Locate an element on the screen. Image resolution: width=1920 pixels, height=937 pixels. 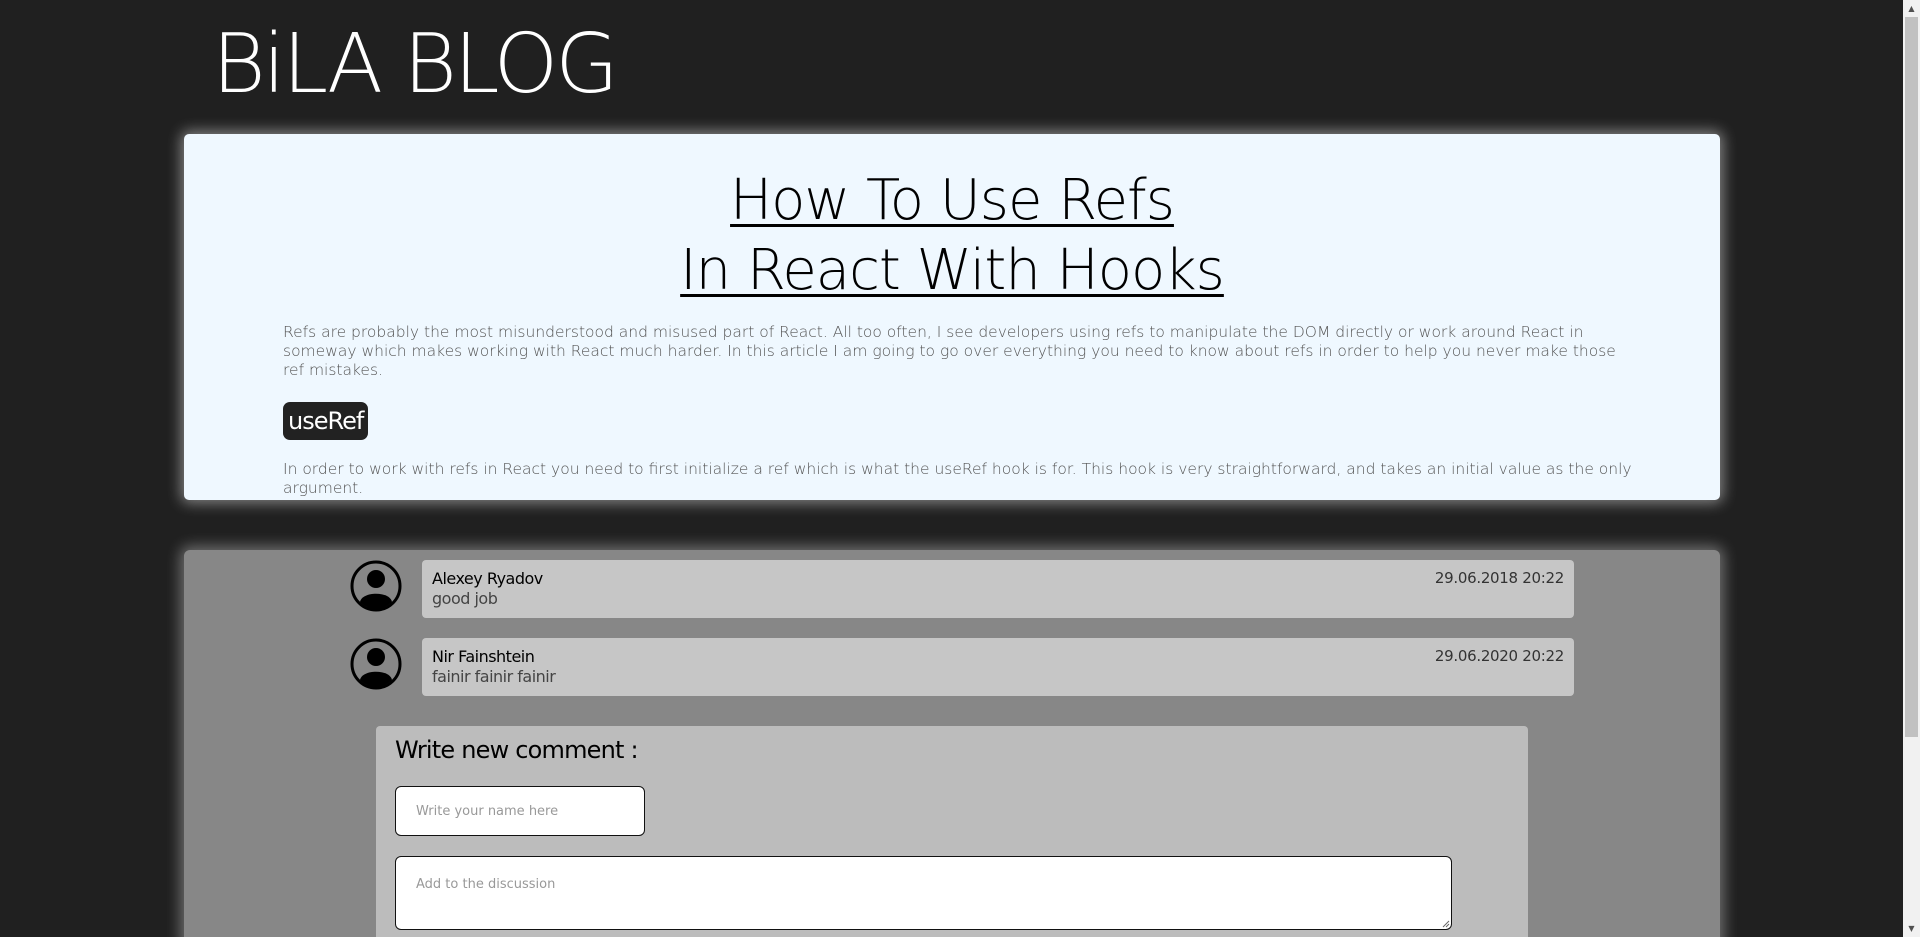
comment-date: 29.06.2018 20:22 is located at coordinates (1499, 578).